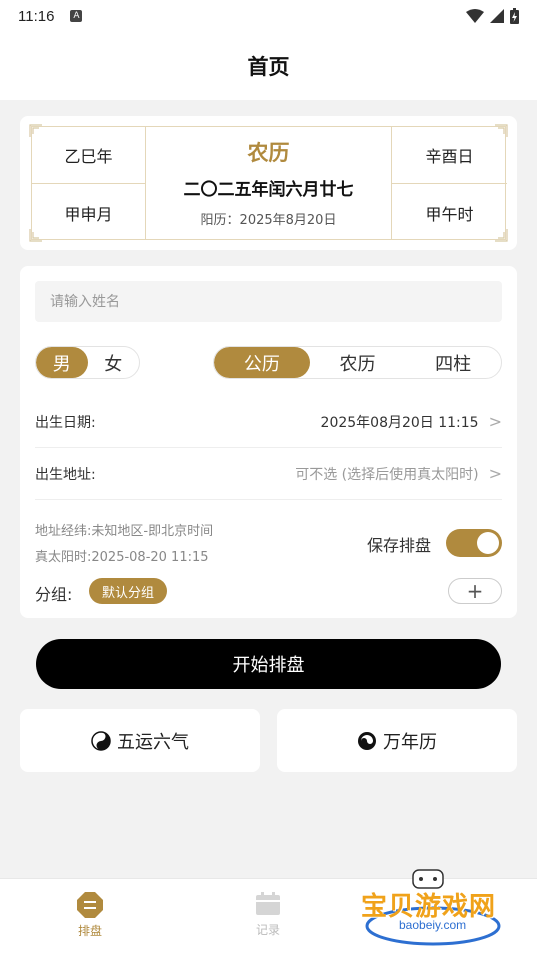 The height and width of the screenshot is (954, 537). What do you see at coordinates (435, 907) in the screenshot?
I see `watermark-logo: 宝贝游戏网 baobeiy.com` at bounding box center [435, 907].